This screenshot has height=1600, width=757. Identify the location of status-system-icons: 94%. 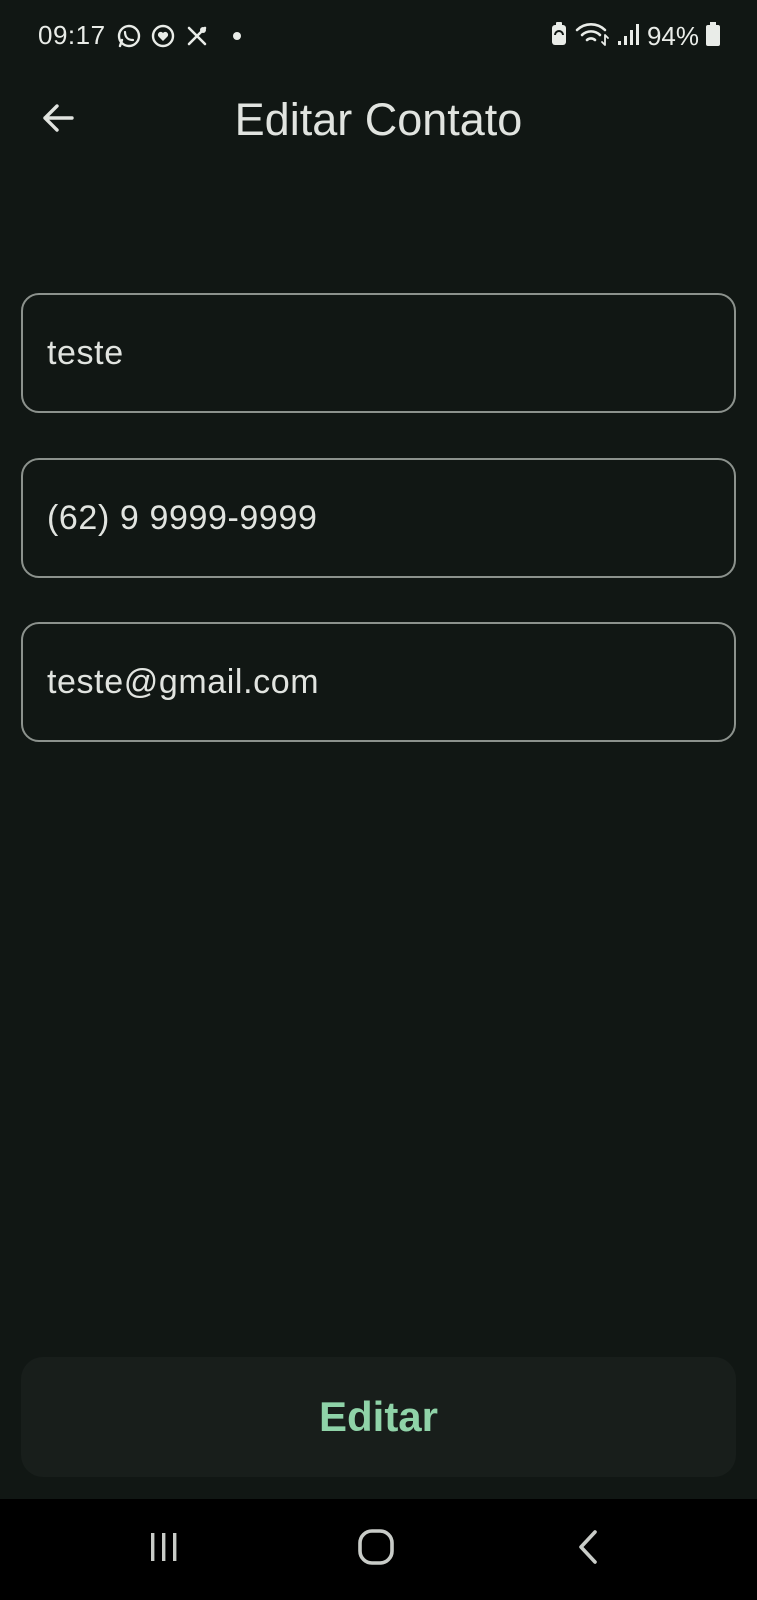
(635, 36).